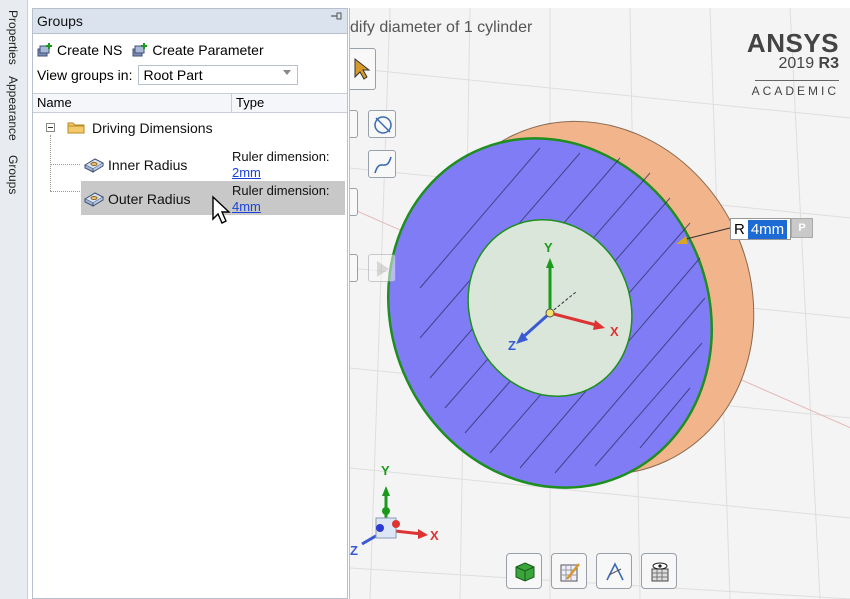 Image resolution: width=850 pixels, height=599 pixels. What do you see at coordinates (441, 27) in the screenshot?
I see `prompt-text: dify diameter of 1 cylinder` at bounding box center [441, 27].